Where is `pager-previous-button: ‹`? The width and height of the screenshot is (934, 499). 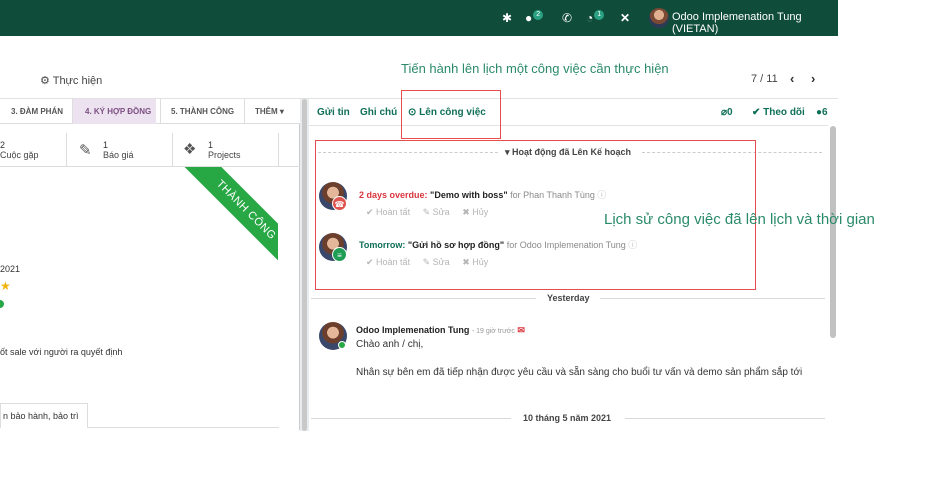 pager-previous-button: ‹ is located at coordinates (792, 78).